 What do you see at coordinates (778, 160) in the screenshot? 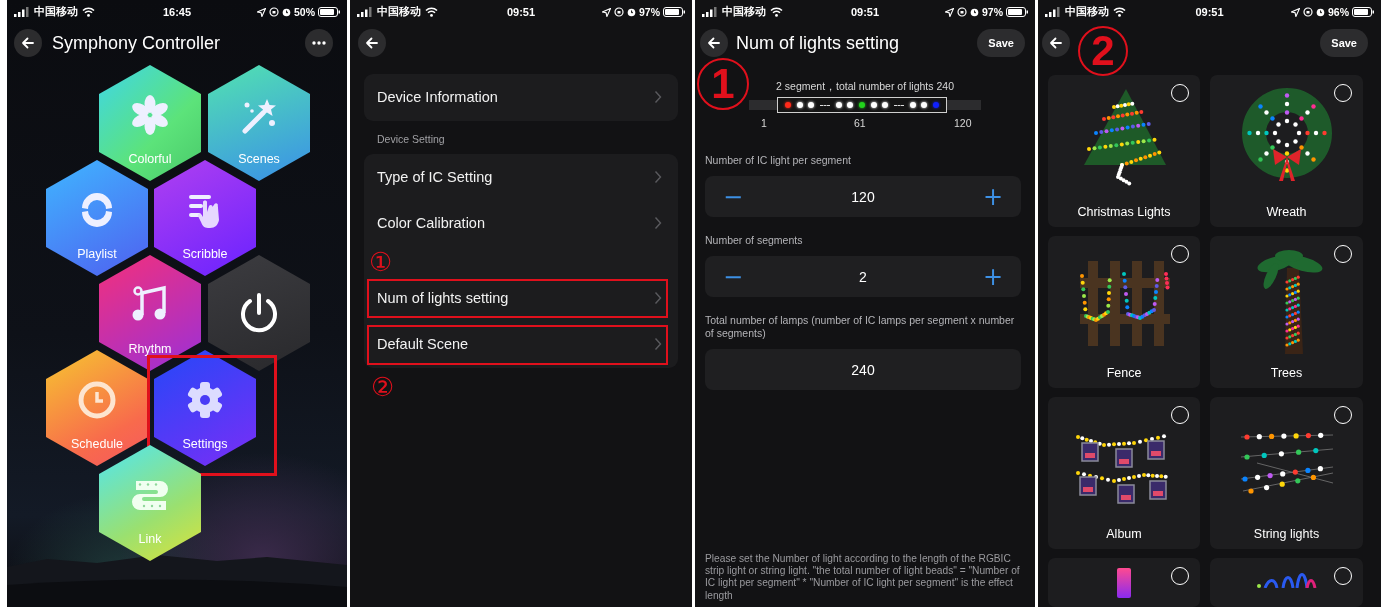
I see `field-label: Number of IC light per segment` at bounding box center [778, 160].